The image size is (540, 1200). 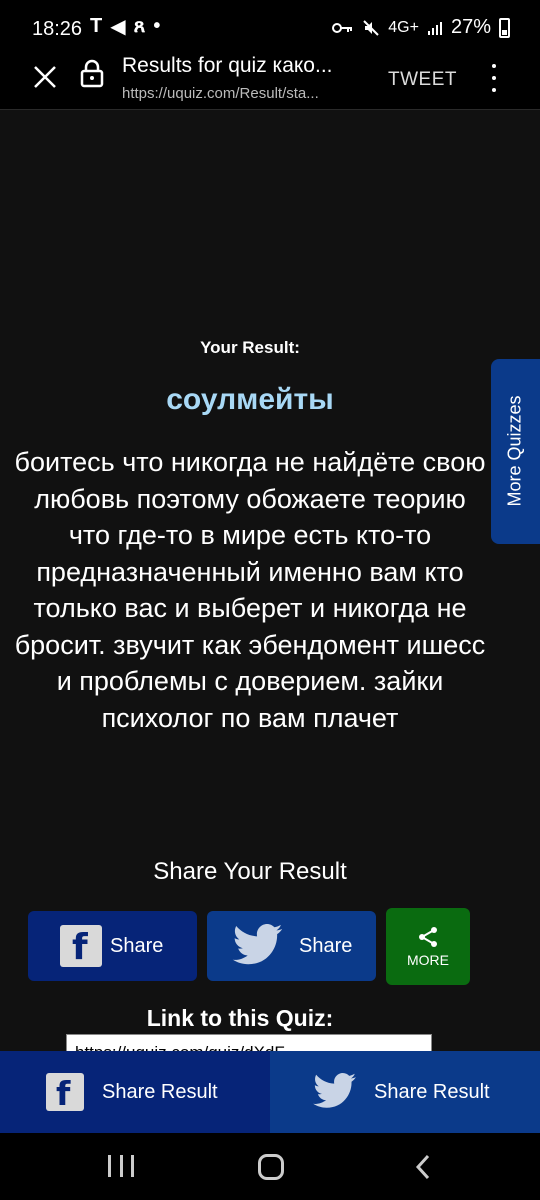 I want to click on tweet-button: TWEET, so click(x=422, y=80).